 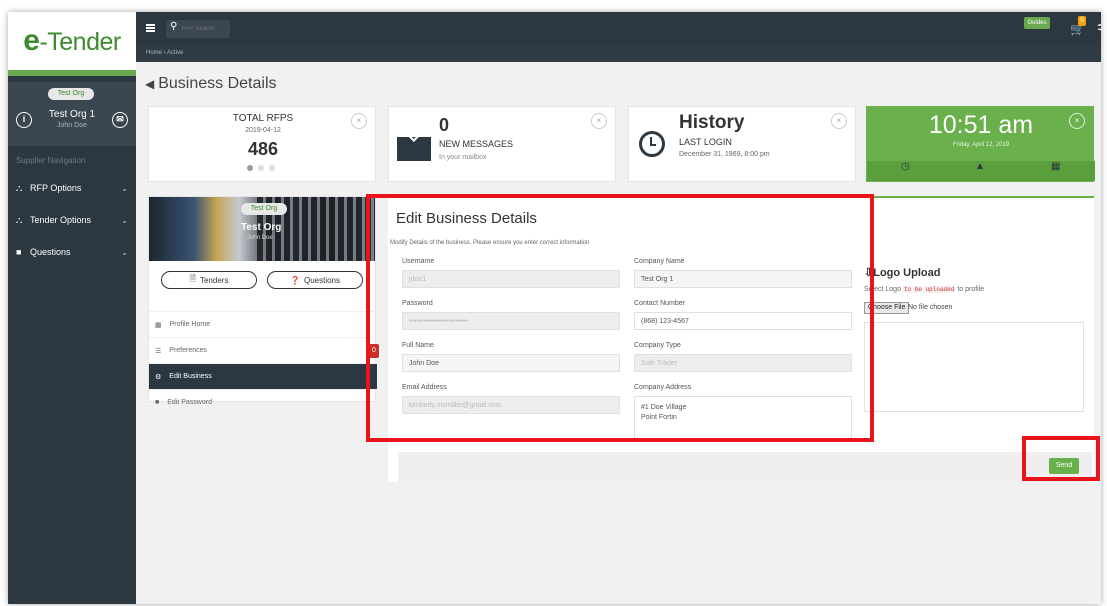 I want to click on history-title: History, so click(x=712, y=122).